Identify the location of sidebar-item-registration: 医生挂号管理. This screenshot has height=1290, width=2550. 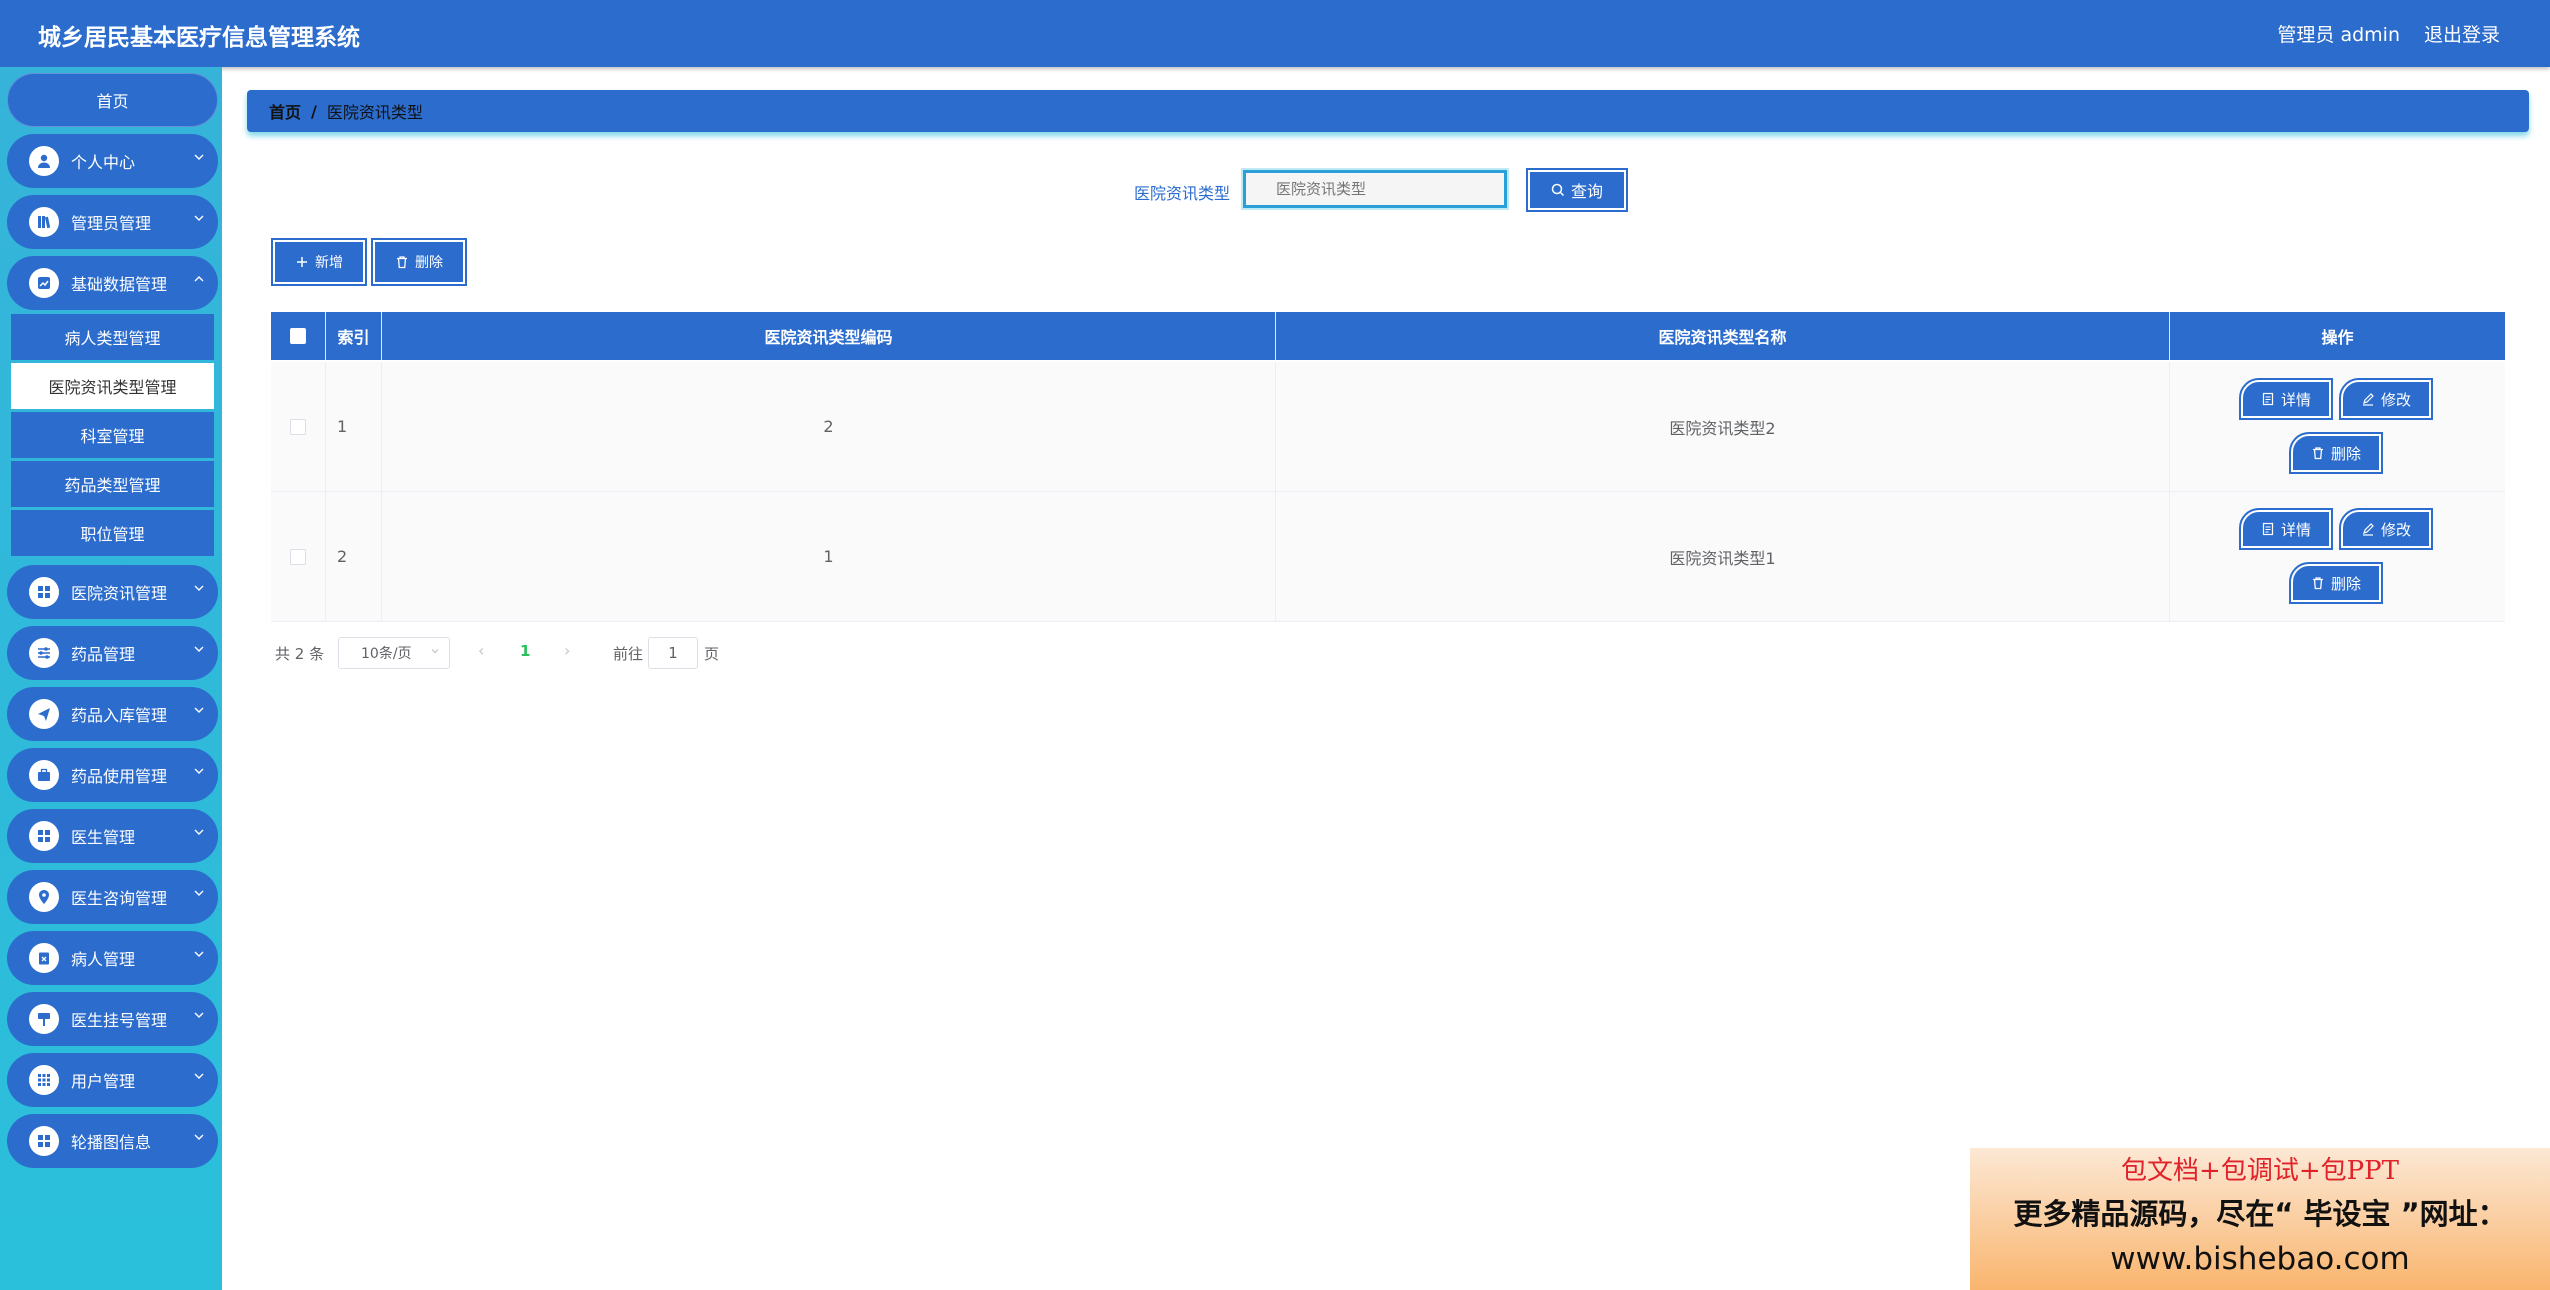
(112, 1019).